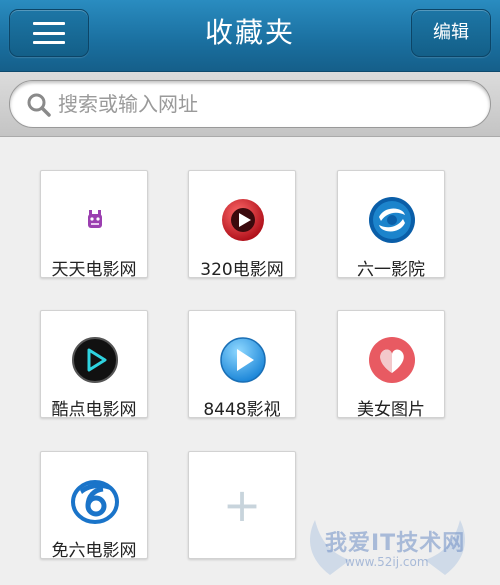 The width and height of the screenshot is (500, 585). I want to click on bookmark-label: 美女图片, so click(391, 410).